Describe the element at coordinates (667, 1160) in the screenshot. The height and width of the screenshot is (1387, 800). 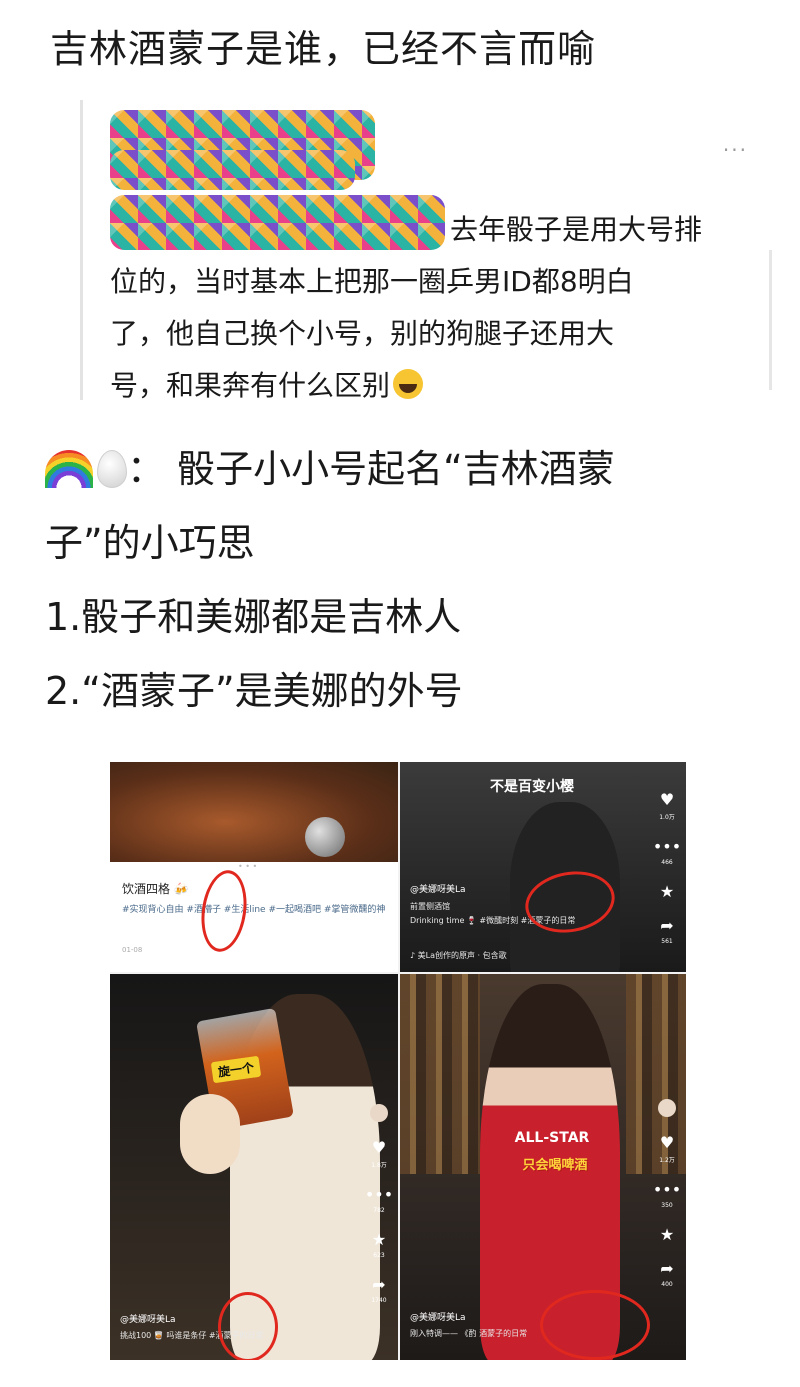
I see `like-count: 1.2万` at that location.